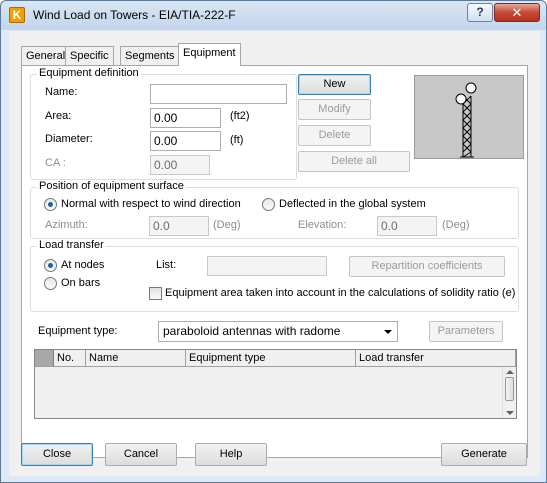  I want to click on parameters-button: Parameters, so click(466, 331).